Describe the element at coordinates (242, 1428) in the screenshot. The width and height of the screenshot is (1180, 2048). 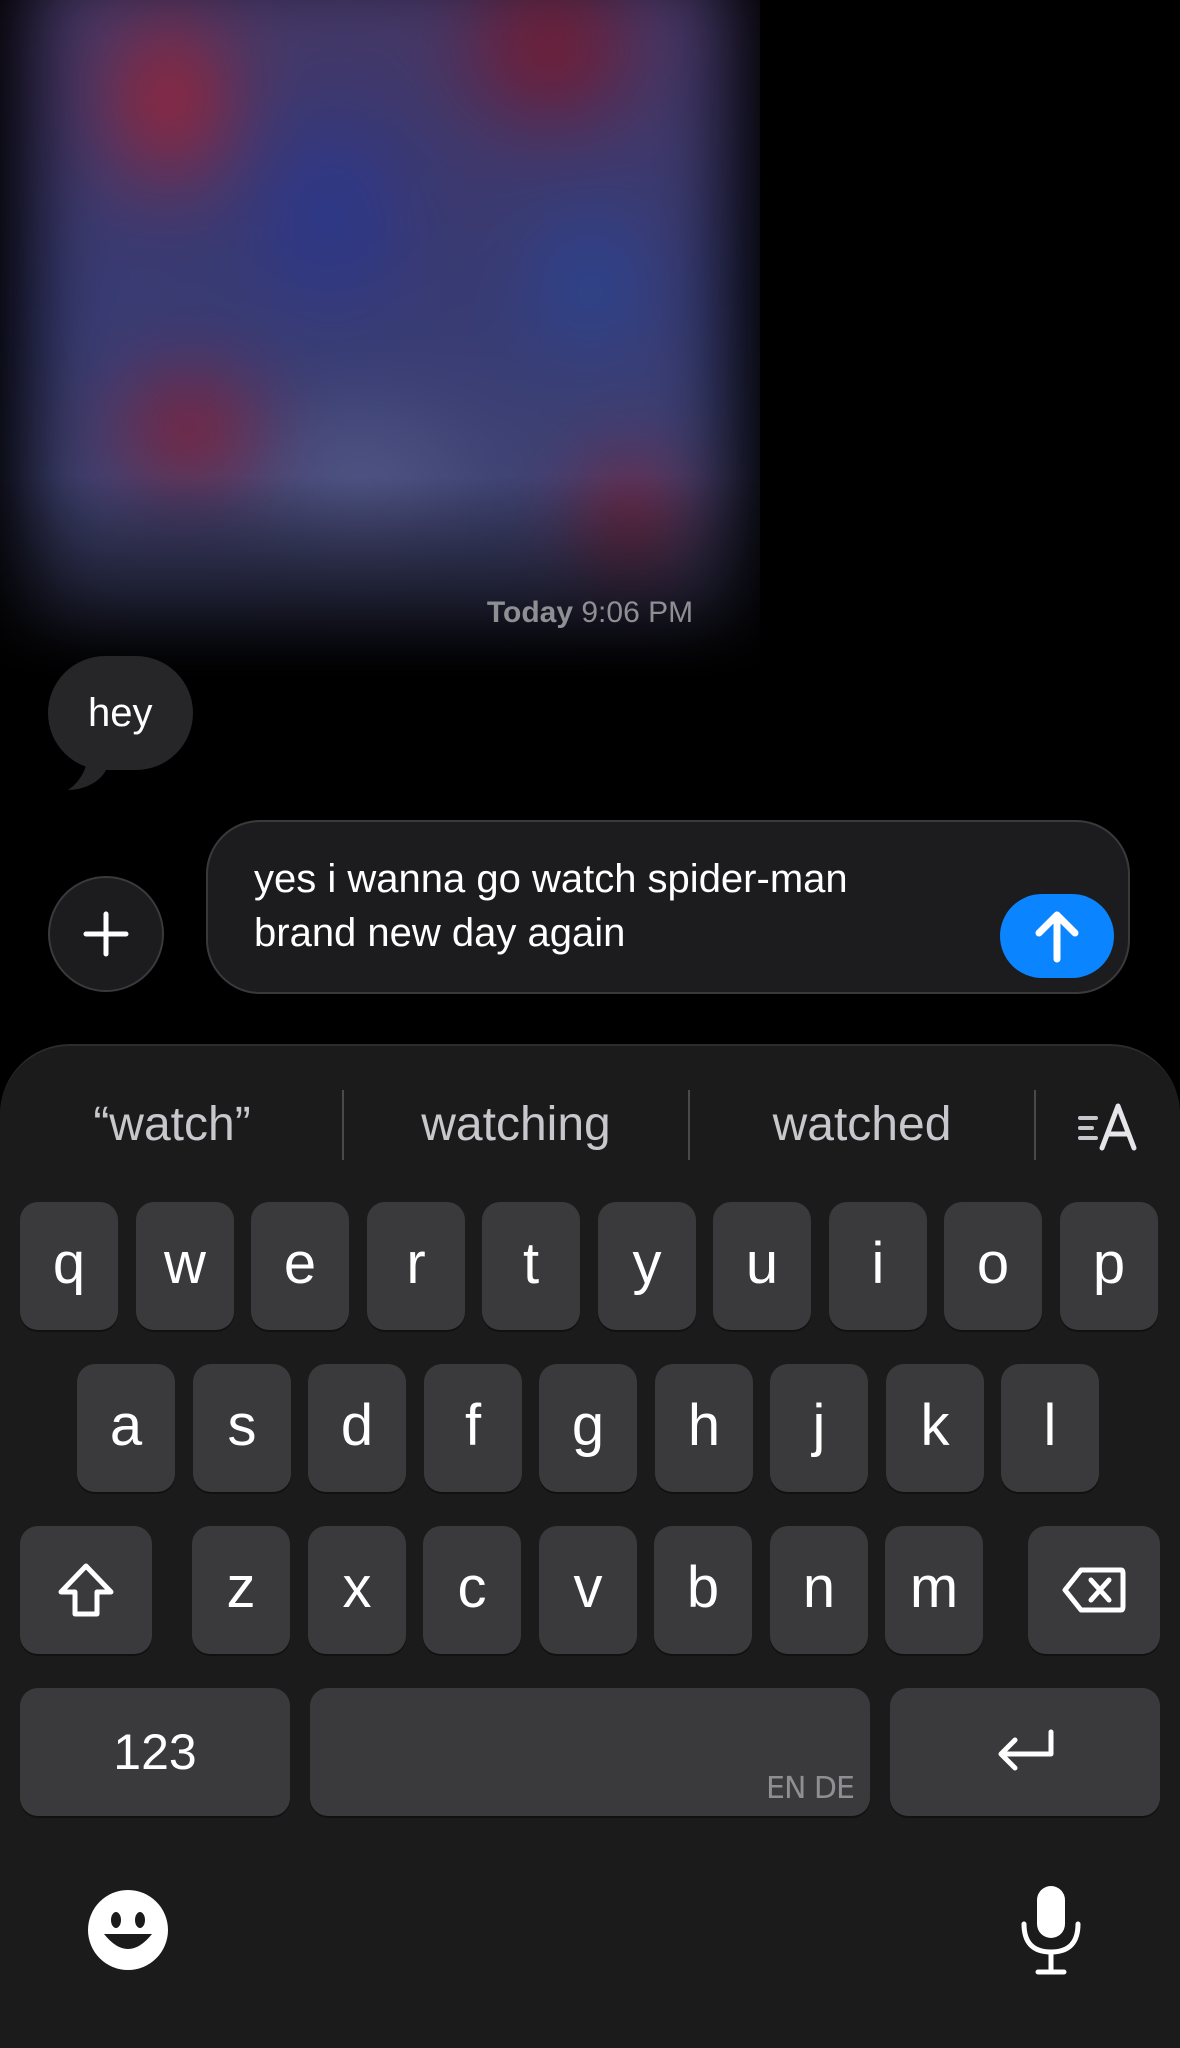
I see `key-s: s` at that location.